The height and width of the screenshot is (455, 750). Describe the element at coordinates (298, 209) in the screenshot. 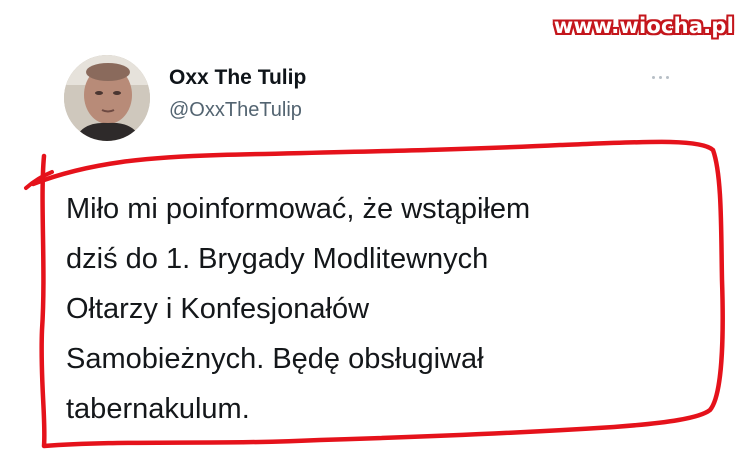

I see `tweet-text-line: Miło mi poinformować, że wstąpiłem` at that location.